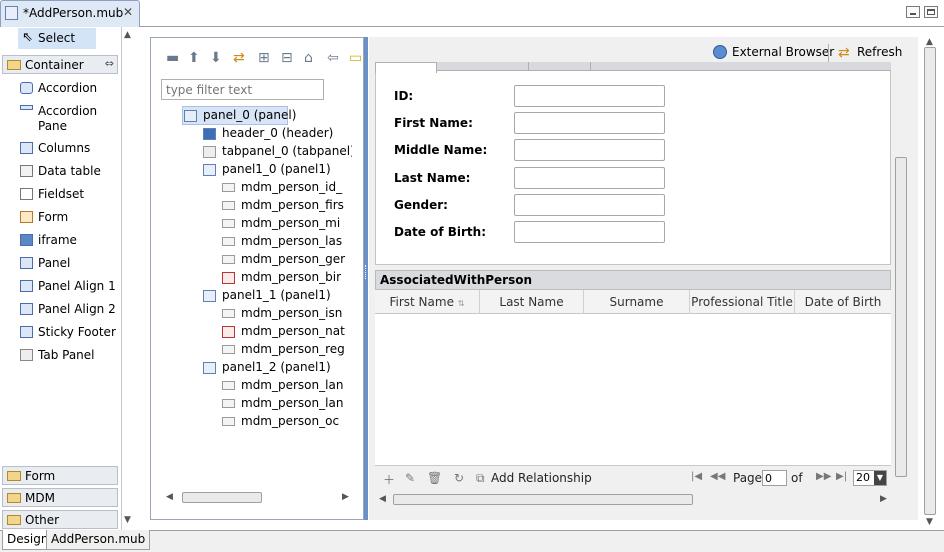  Describe the element at coordinates (60, 195) in the screenshot. I see `palette-item-fieldset: Fieldset` at that location.